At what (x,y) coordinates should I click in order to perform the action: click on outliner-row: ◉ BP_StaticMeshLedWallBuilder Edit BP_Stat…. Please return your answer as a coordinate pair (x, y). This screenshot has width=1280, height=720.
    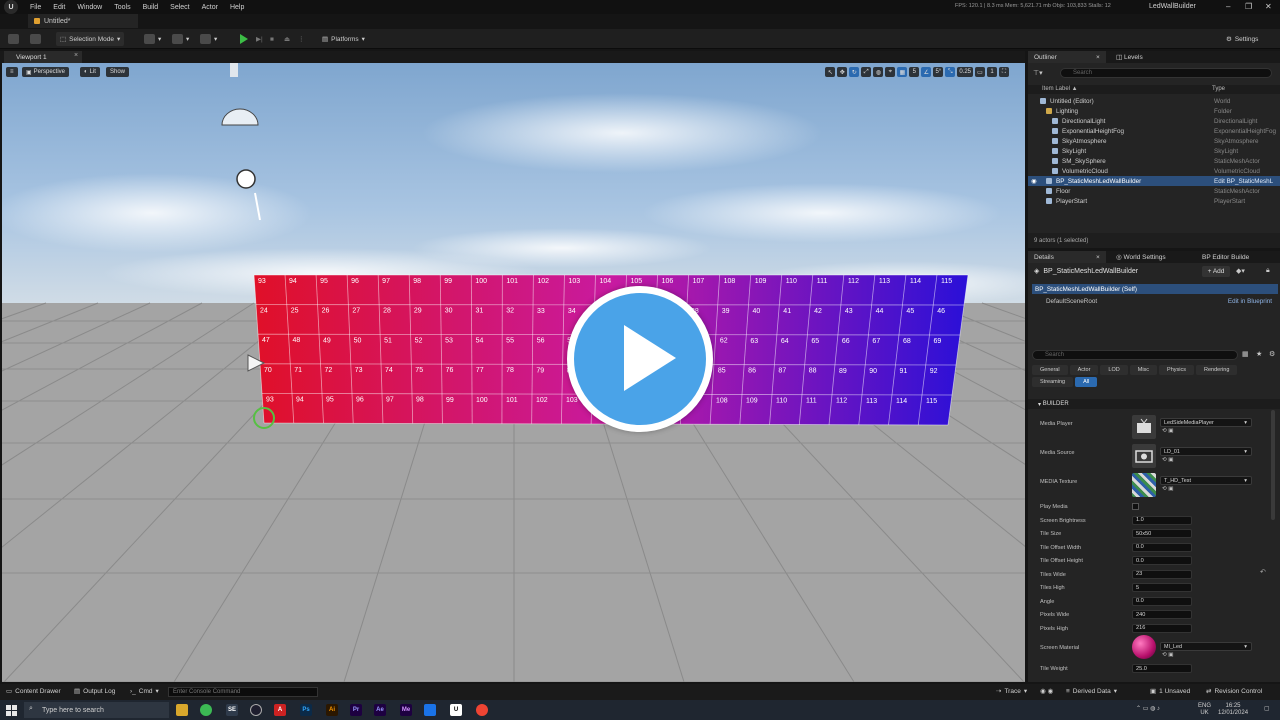
    Looking at the image, I should click on (1154, 181).